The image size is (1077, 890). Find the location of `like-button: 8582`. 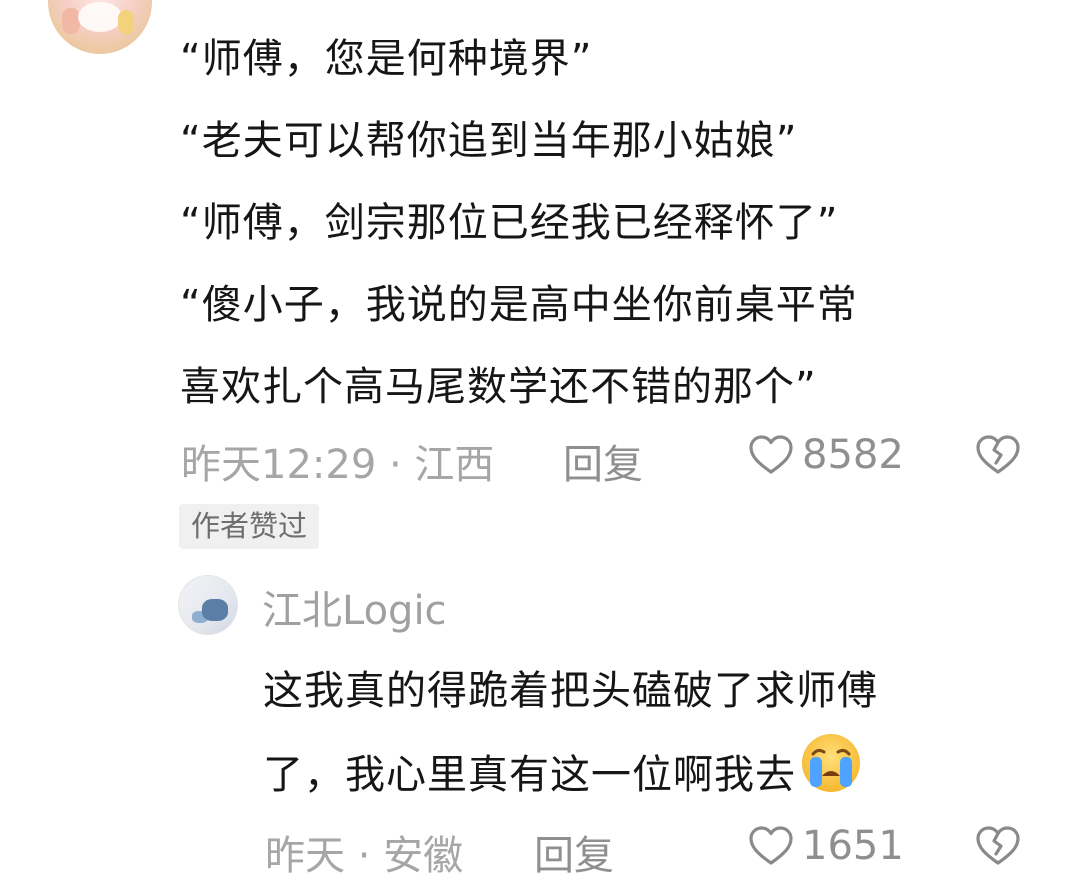

like-button: 8582 is located at coordinates (826, 455).